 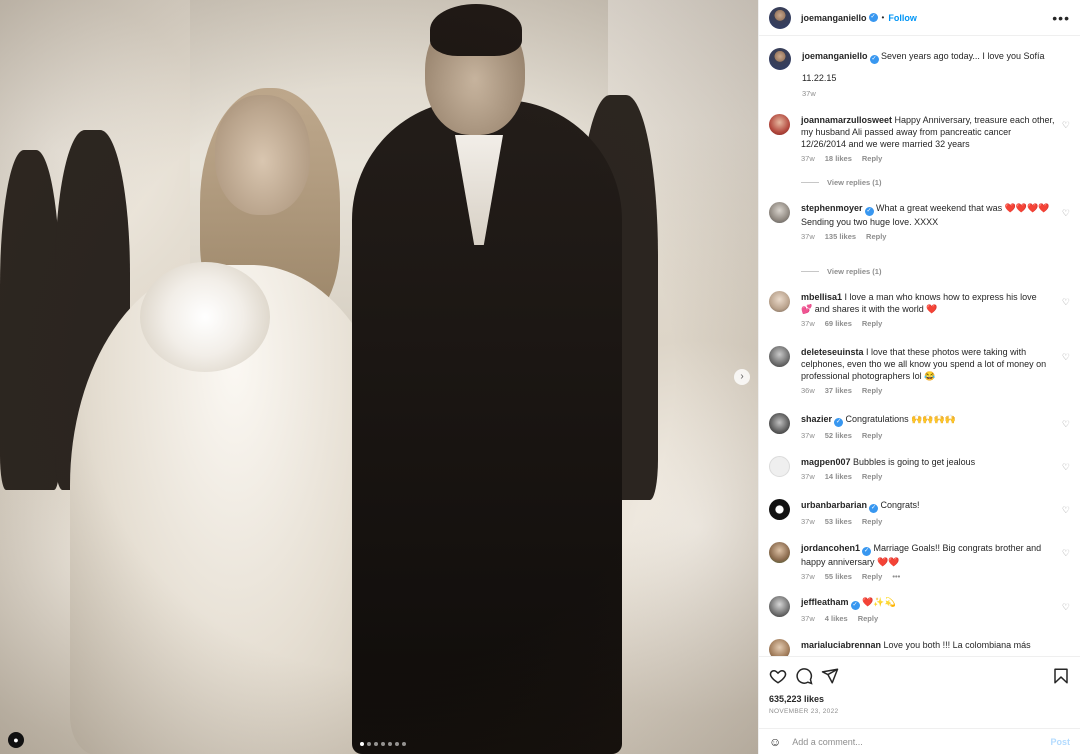 I want to click on comment-more-options: •••, so click(x=896, y=577).